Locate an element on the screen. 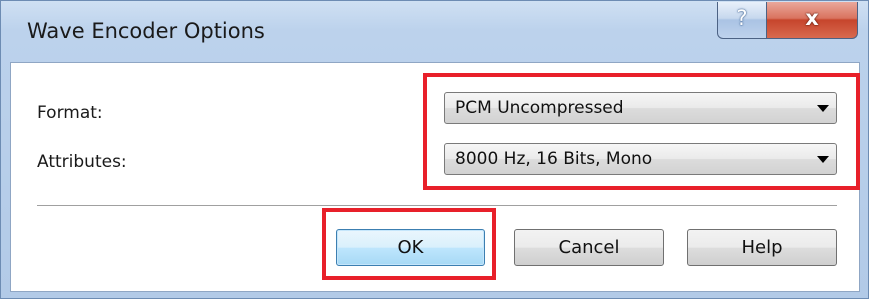  format-label: Format: is located at coordinates (70, 113).